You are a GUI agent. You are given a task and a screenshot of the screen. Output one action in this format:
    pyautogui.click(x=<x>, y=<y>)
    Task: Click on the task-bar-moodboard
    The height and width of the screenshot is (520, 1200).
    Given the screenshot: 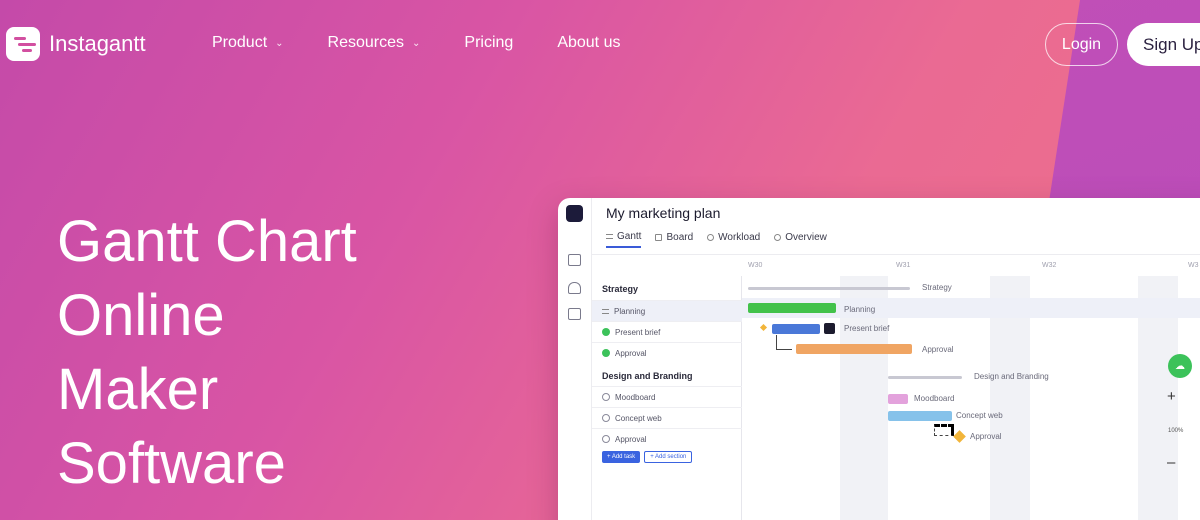 What is the action you would take?
    pyautogui.click(x=898, y=399)
    